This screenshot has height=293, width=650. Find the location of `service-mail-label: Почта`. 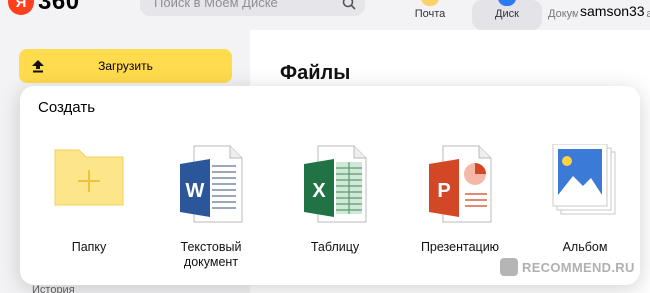

service-mail-label: Почта is located at coordinates (430, 14).